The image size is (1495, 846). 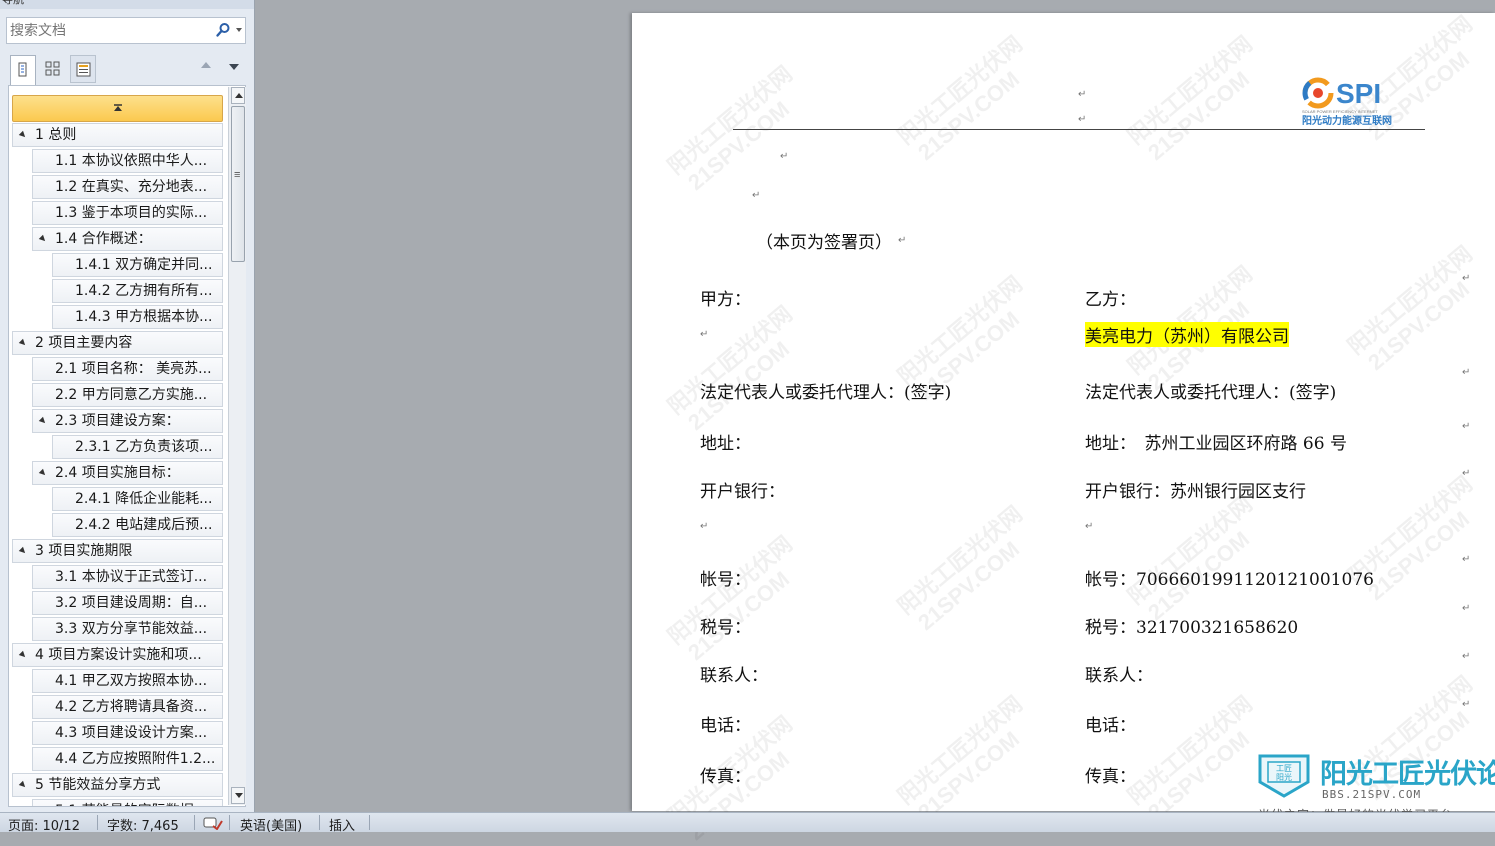 I want to click on insert-mode: 插入, so click(x=342, y=824).